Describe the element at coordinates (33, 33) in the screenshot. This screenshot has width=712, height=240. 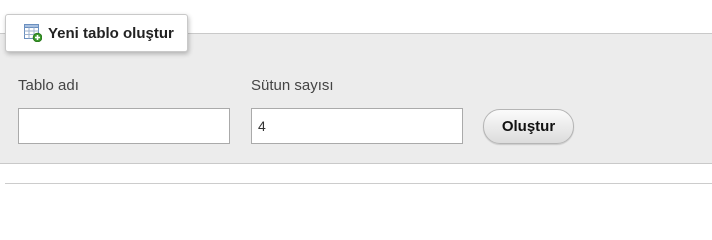
I see `table-add-icon` at that location.